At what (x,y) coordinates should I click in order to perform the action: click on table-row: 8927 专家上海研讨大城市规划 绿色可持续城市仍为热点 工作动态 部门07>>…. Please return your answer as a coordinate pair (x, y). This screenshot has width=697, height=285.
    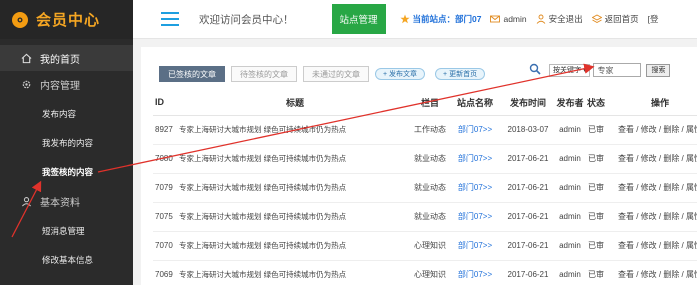
    Looking at the image, I should click on (425, 130).